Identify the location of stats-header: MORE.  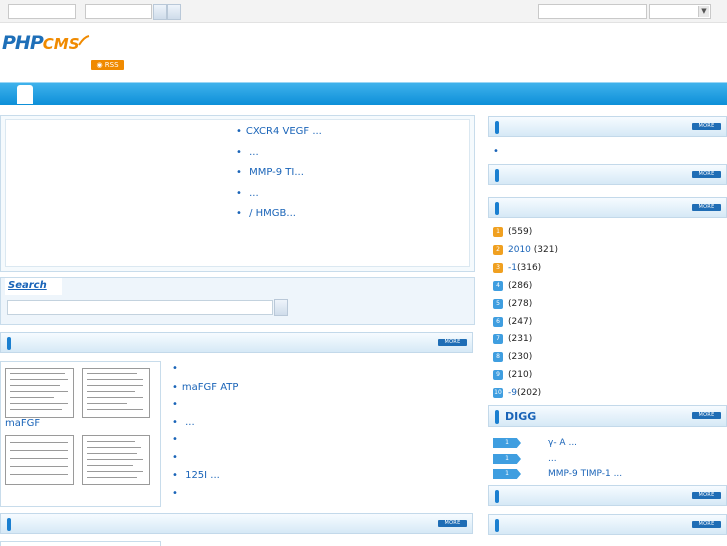
(607, 524).